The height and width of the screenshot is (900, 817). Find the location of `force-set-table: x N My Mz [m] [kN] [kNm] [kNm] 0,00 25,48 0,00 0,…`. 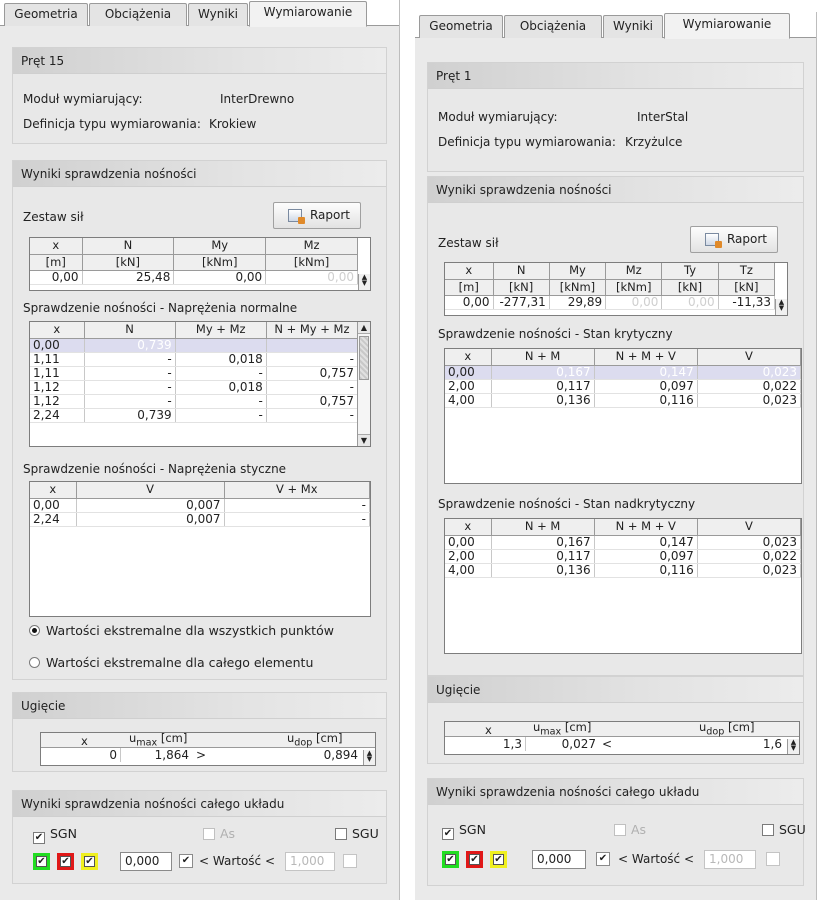

force-set-table: x N My Mz [m] [kN] [kNm] [kNm] 0,00 25,48 0,00 0,… is located at coordinates (200, 264).